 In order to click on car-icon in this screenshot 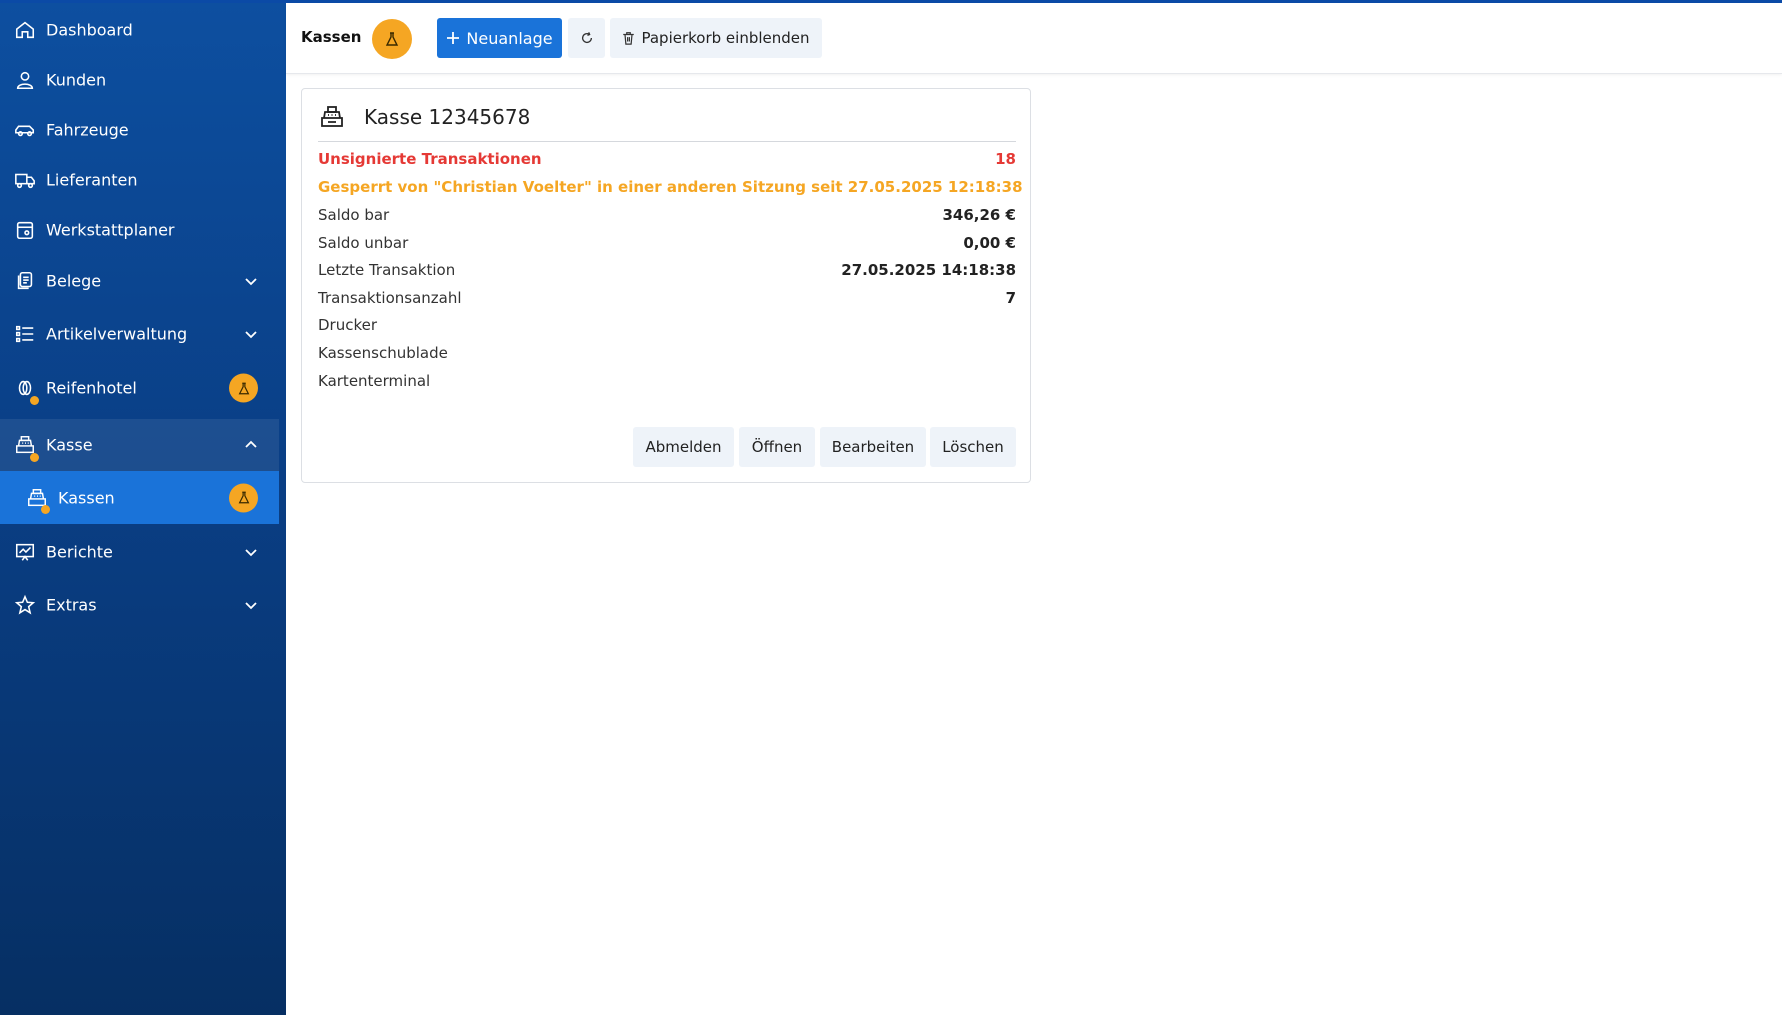, I will do `click(25, 131)`.